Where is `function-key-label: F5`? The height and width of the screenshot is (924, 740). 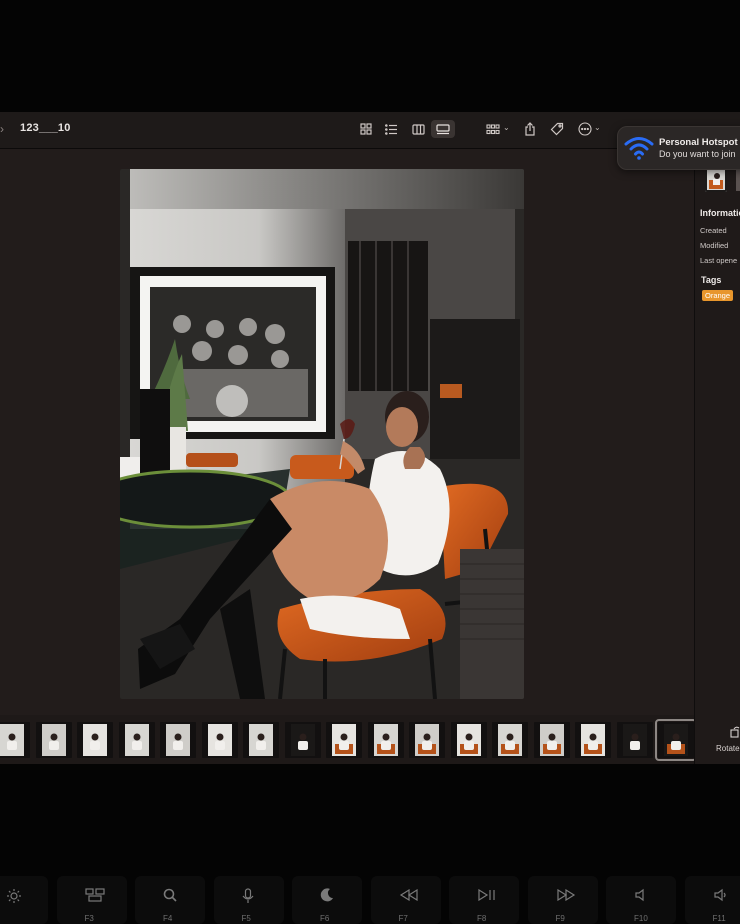 function-key-label: F5 is located at coordinates (246, 918).